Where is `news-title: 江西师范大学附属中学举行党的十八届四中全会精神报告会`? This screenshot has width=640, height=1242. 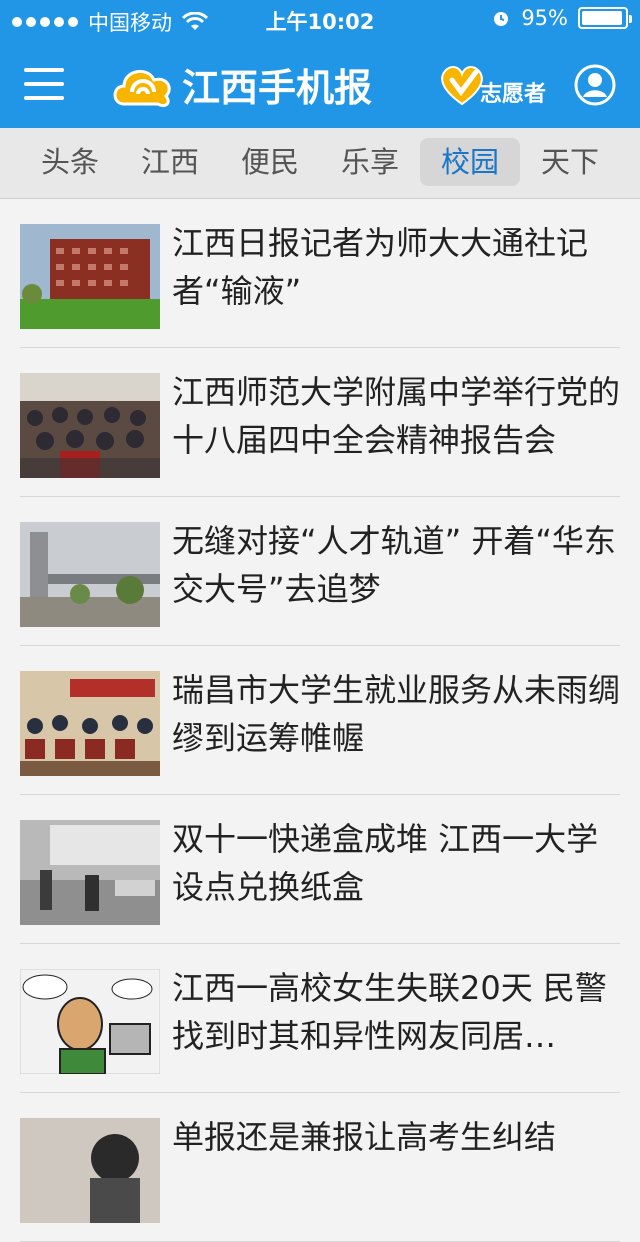
news-title: 江西师范大学附属中学举行党的十八届四中全会精神报告会 is located at coordinates (396, 416).